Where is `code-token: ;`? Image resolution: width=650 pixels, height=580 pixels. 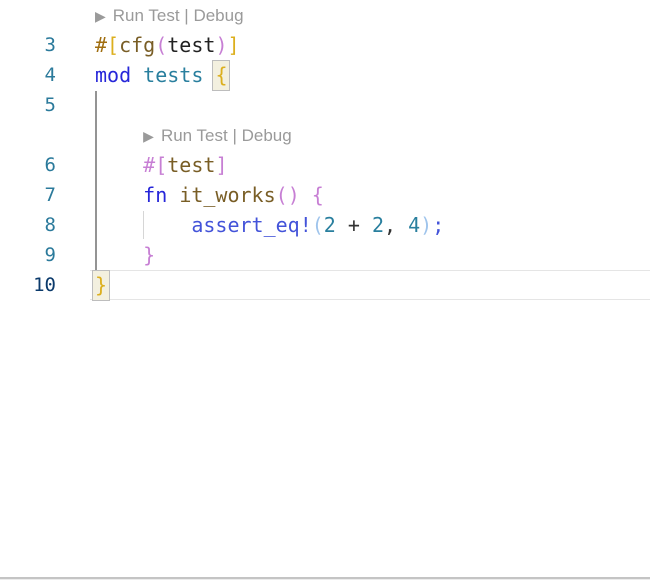
code-token: ; is located at coordinates (438, 225).